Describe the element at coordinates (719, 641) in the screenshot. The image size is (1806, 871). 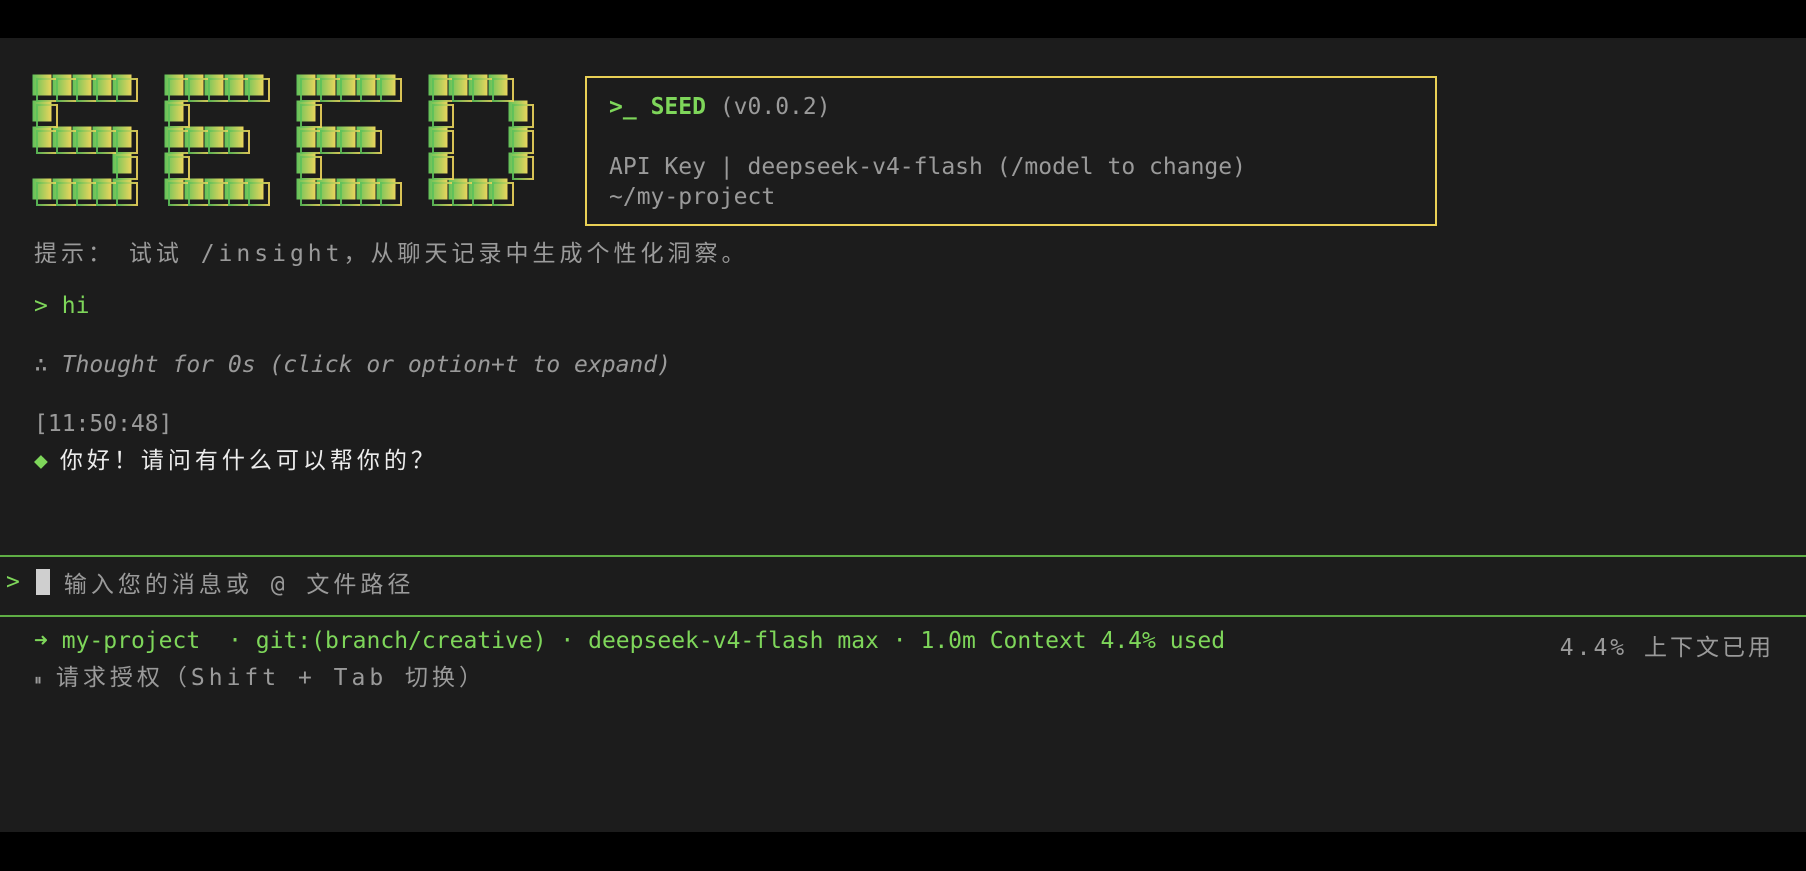
I see `status-model: · deepseek-v4-flash max` at that location.